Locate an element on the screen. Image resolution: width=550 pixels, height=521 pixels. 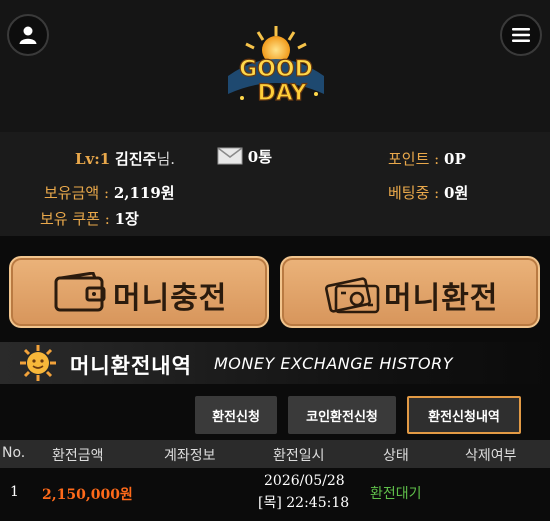
table-header: No. 환전금액 계좌정보 환전일시 상태 삭제여부 is located at coordinates (275, 454).